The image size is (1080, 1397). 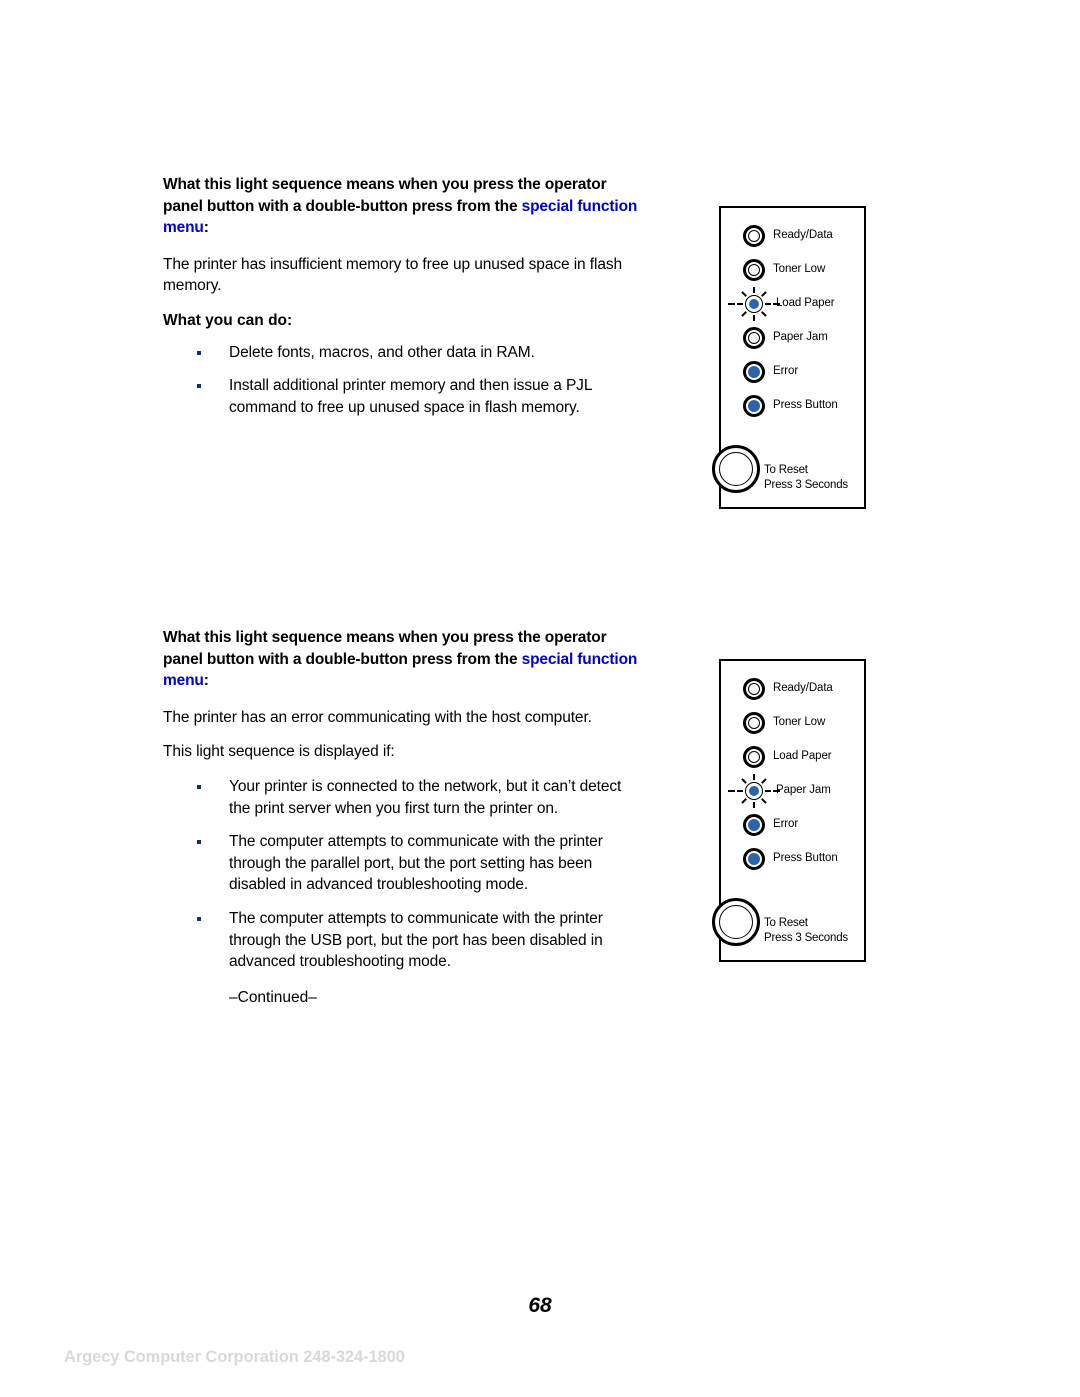 What do you see at coordinates (754, 791) in the screenshot?
I see `led-paper-jam-blinking-icon` at bounding box center [754, 791].